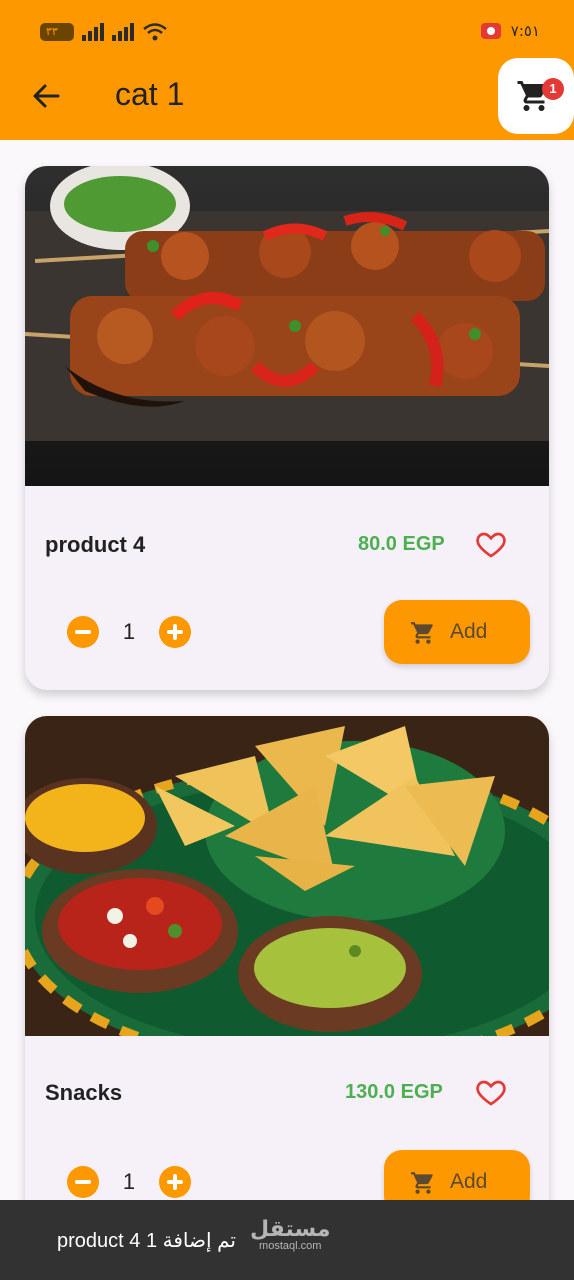 The height and width of the screenshot is (1280, 574). Describe the element at coordinates (490, 31) in the screenshot. I see `screen-record-icon` at that location.